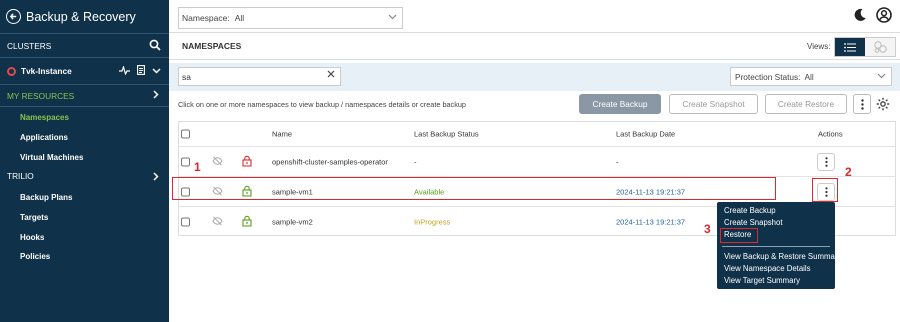 The width and height of the screenshot is (900, 322). I want to click on row-highlight-box, so click(474, 188).